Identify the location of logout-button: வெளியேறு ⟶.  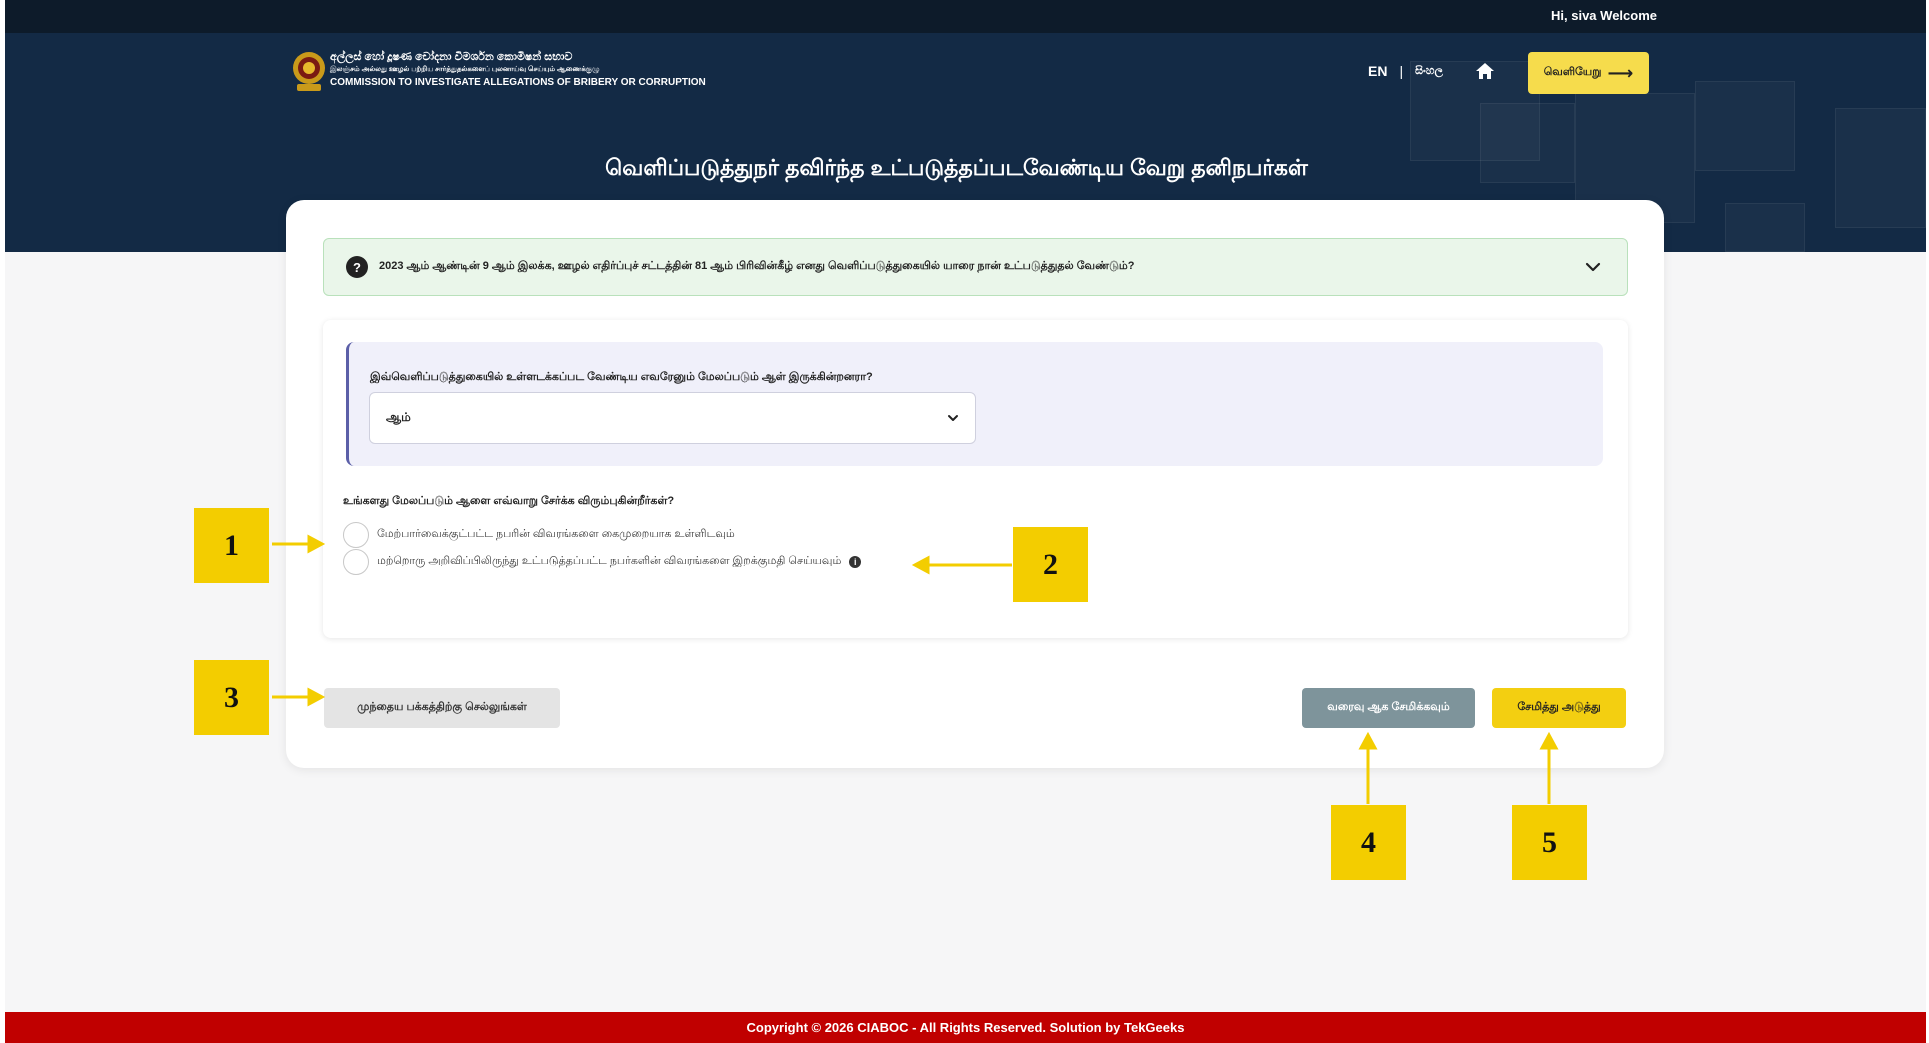
(1588, 73).